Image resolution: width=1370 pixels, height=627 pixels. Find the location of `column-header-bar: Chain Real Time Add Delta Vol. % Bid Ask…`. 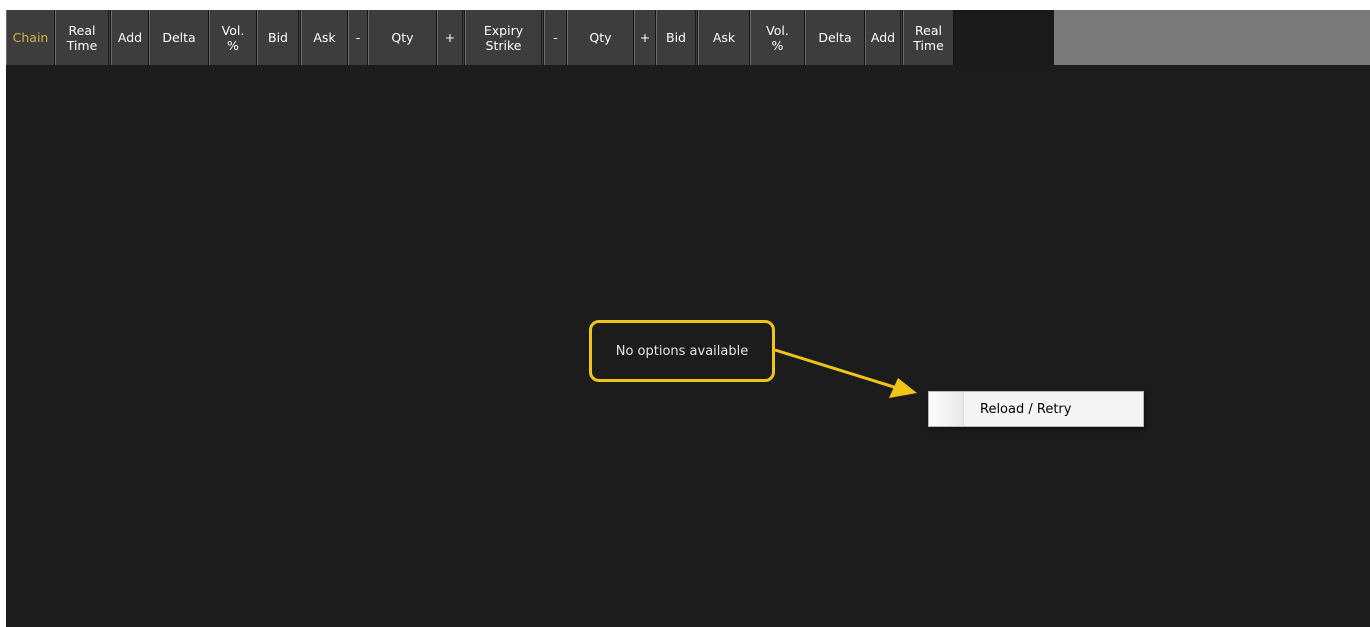

column-header-bar: Chain Real Time Add Delta Vol. % Bid Ask… is located at coordinates (530, 37).